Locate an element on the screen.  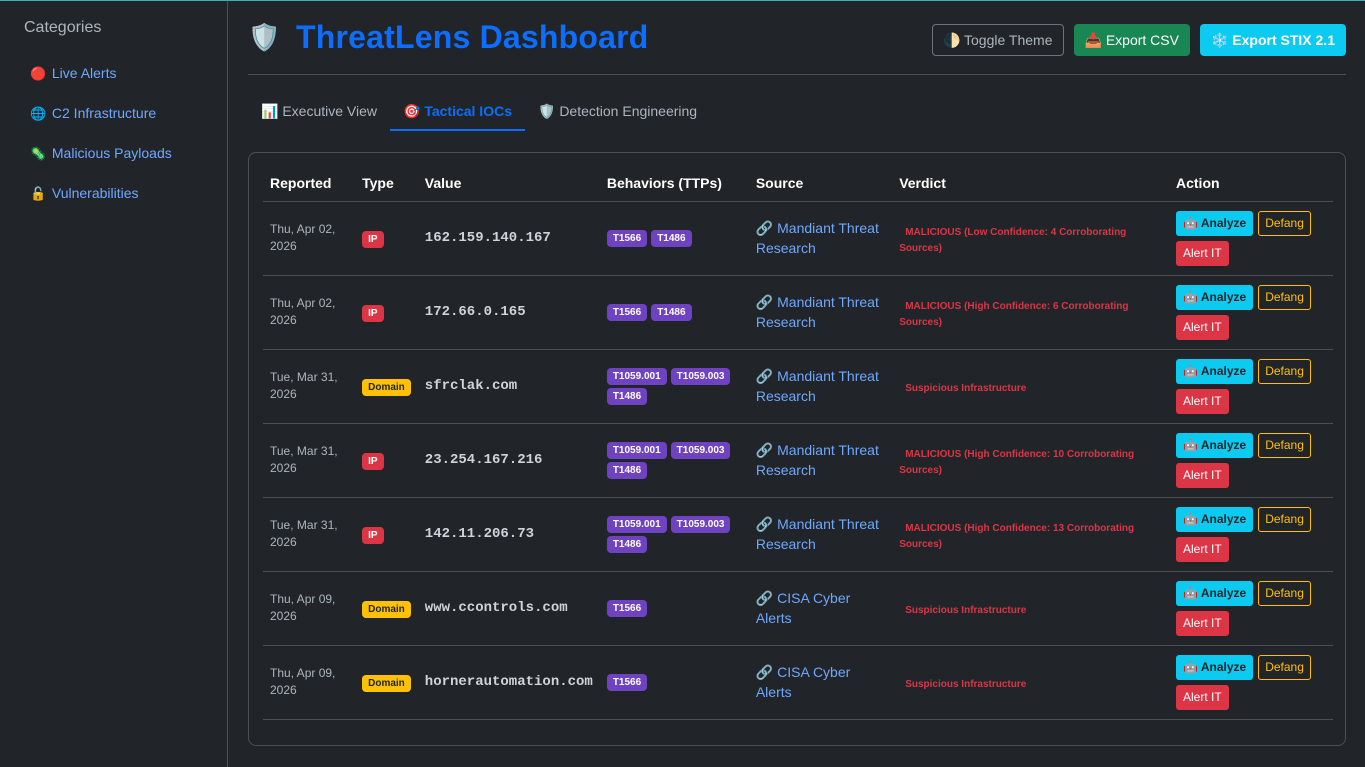
tab-tactical-iocs: 🎯 Tactical IOCs is located at coordinates (457, 113).